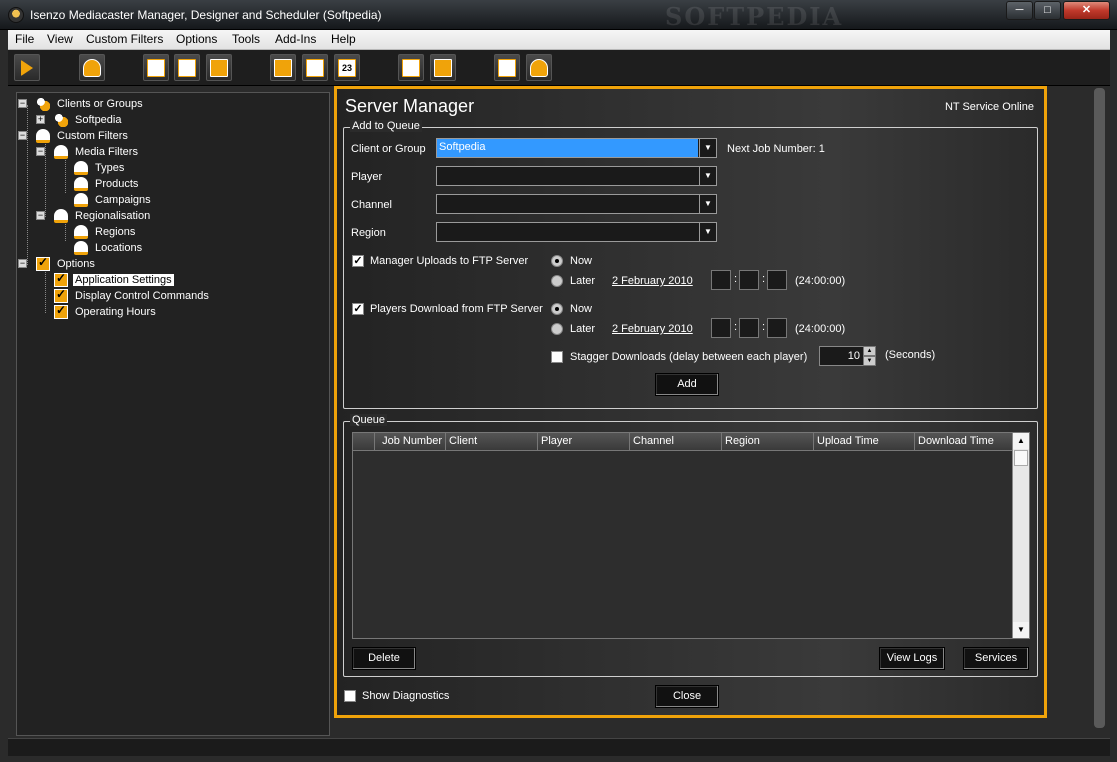 This screenshot has height=762, width=1117. What do you see at coordinates (557, 329) in the screenshot?
I see `download-later-radio` at bounding box center [557, 329].